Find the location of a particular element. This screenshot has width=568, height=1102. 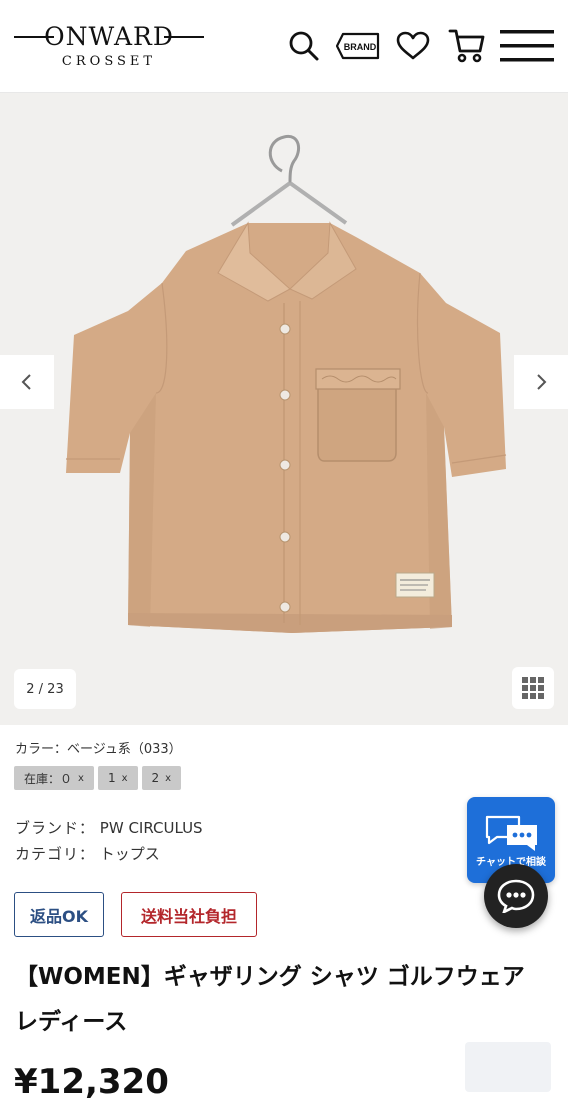

grid-icon is located at coordinates (533, 688).